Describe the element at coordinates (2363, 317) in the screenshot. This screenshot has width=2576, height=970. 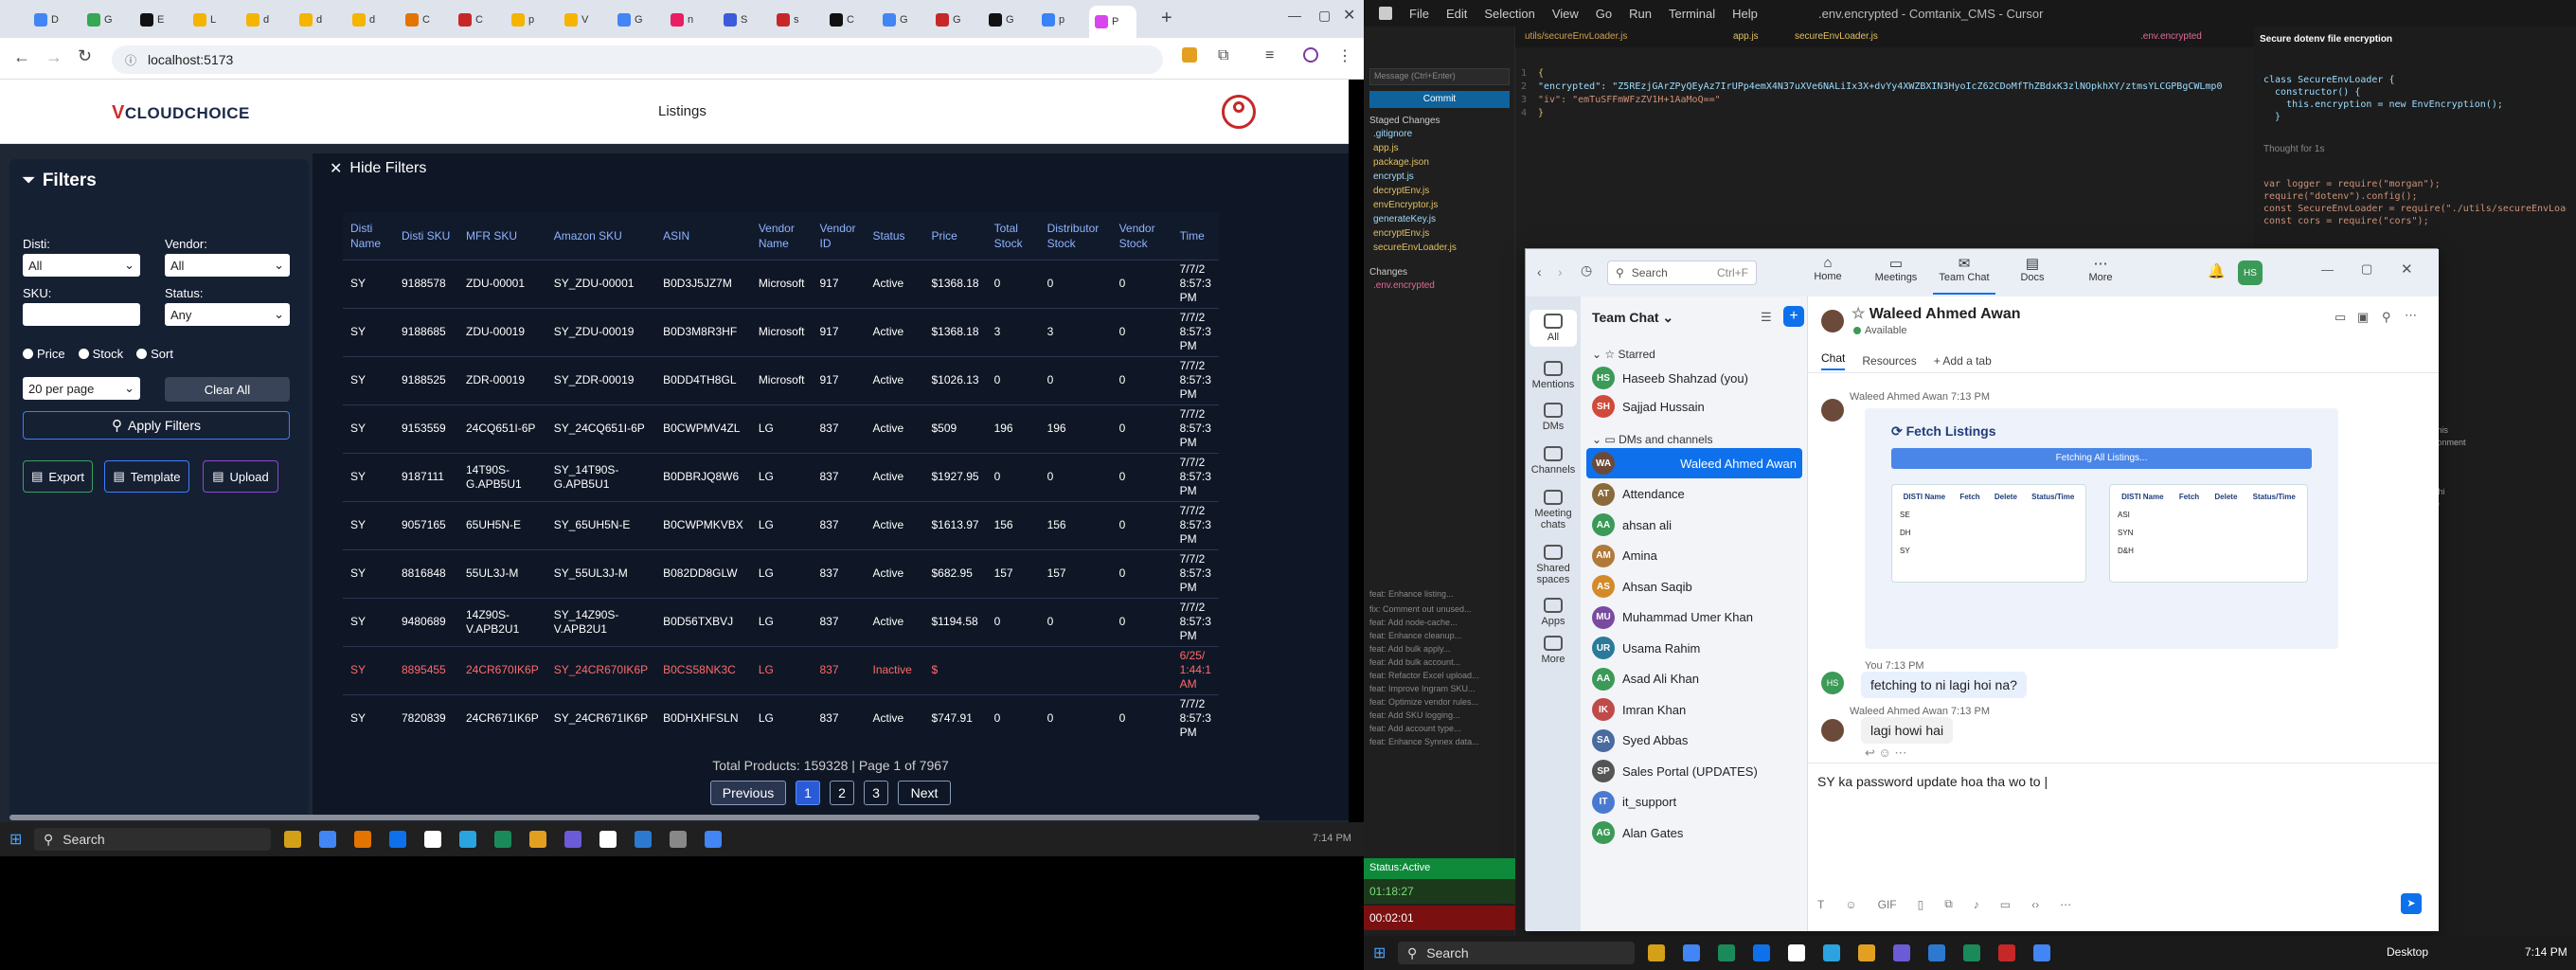
I see `screen-icon: ▣` at that location.